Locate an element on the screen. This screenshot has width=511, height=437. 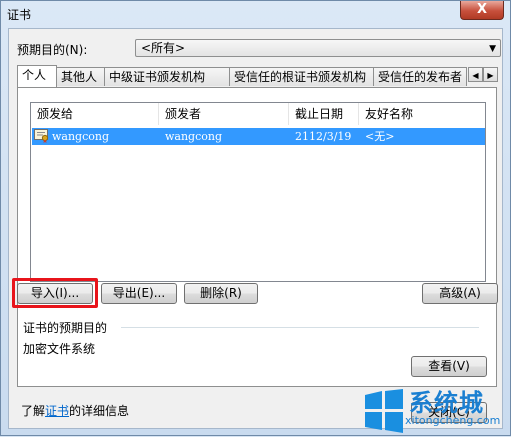
intended-purposes-value: 加密文件系统 is located at coordinates (59, 349).